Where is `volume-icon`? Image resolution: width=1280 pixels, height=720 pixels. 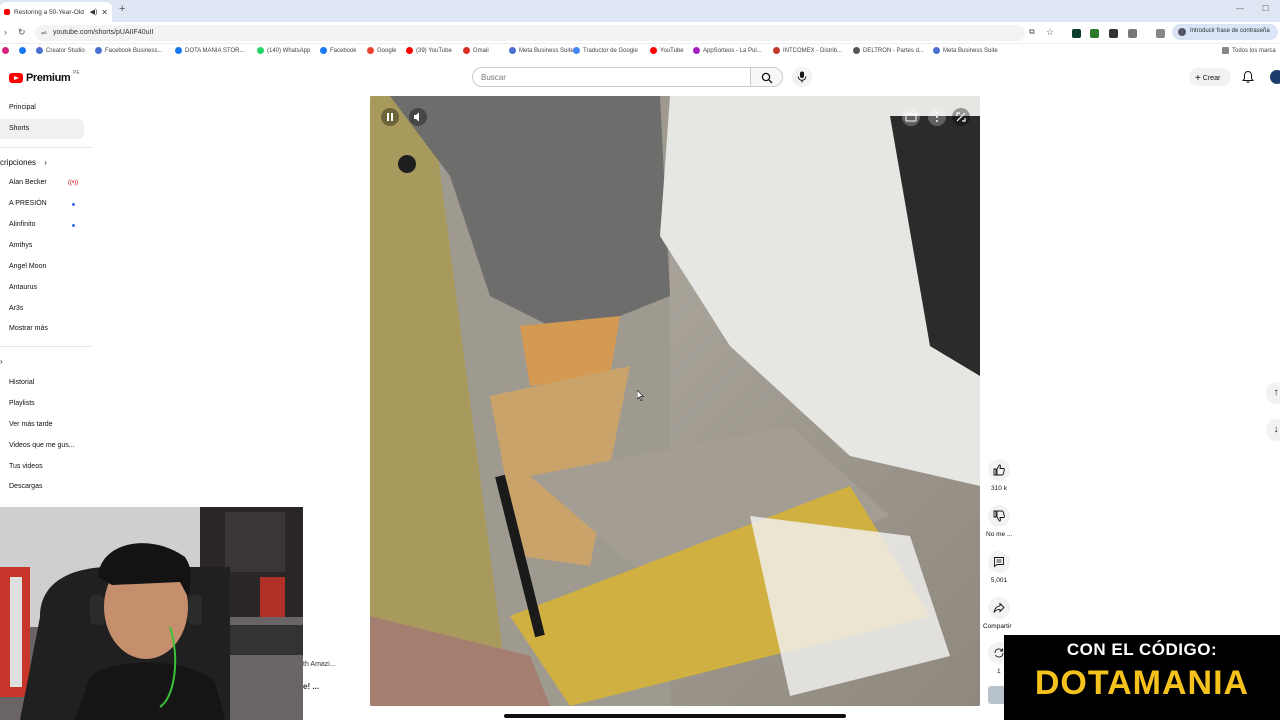
volume-icon is located at coordinates (416, 117).